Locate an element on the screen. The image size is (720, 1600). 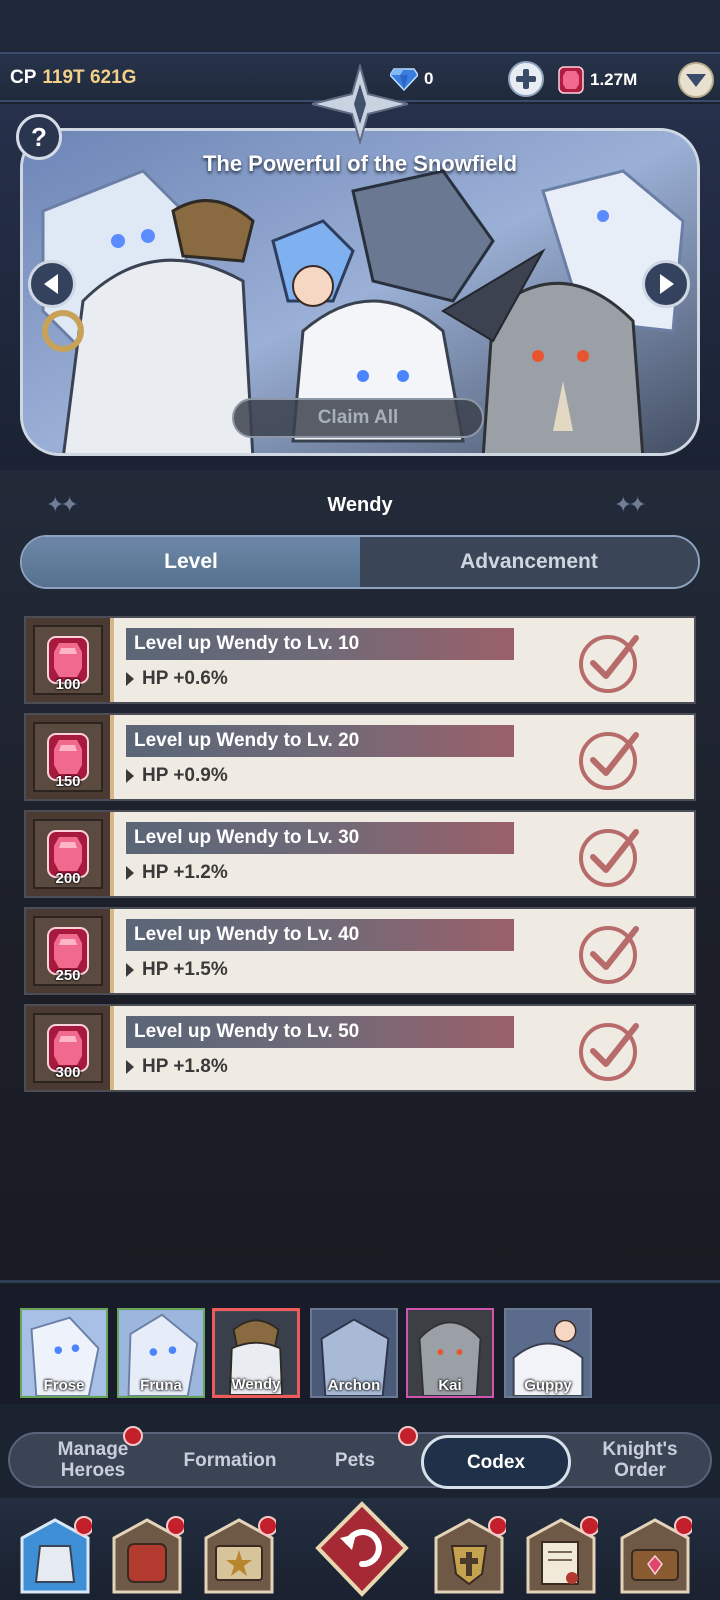
list-item: 250 Level up Wendy to Lv. 40 HP +1.5% is located at coordinates (360, 951).